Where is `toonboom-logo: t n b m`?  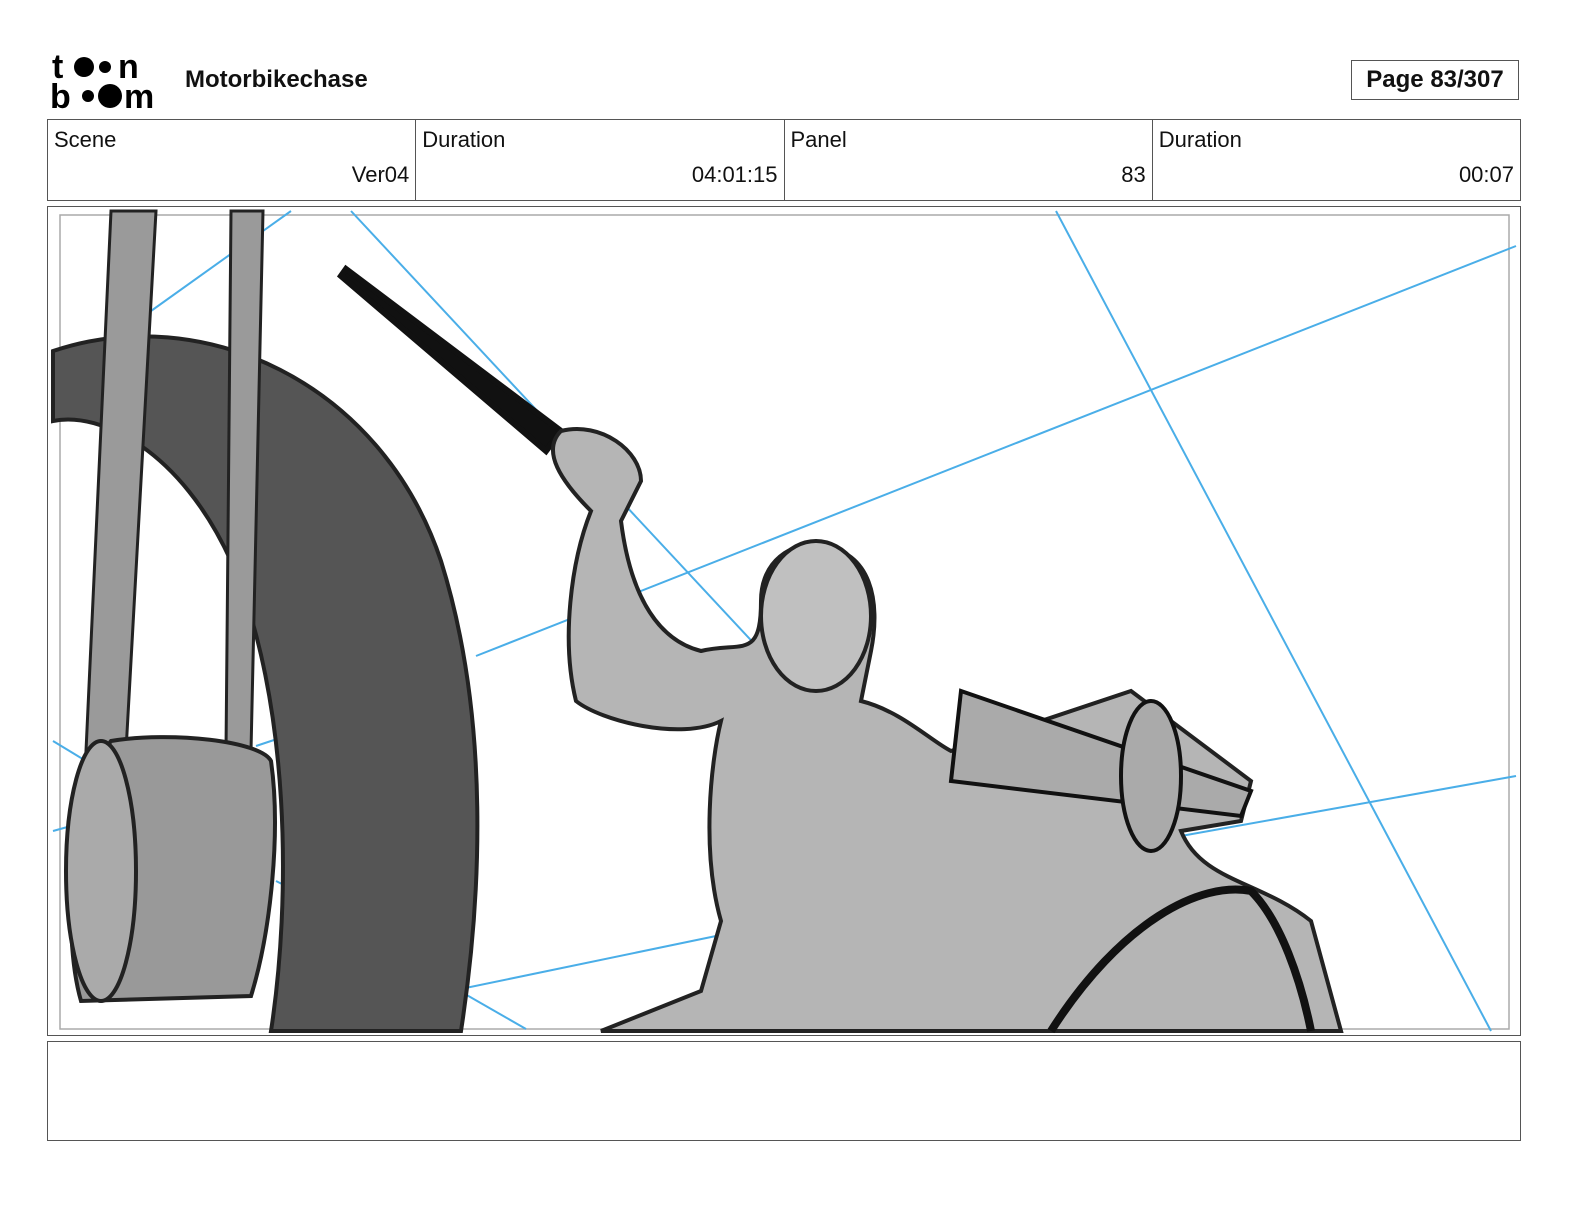
toonboom-logo: t n b m is located at coordinates (102, 81).